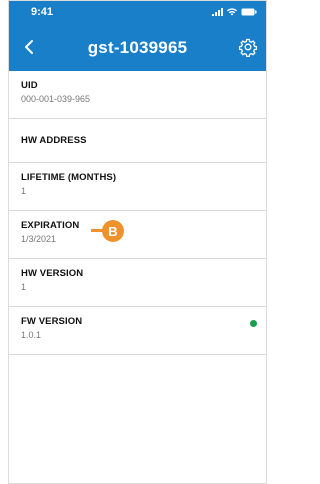 The image size is (320, 484). Describe the element at coordinates (253, 323) in the screenshot. I see `status-dot-icon` at that location.